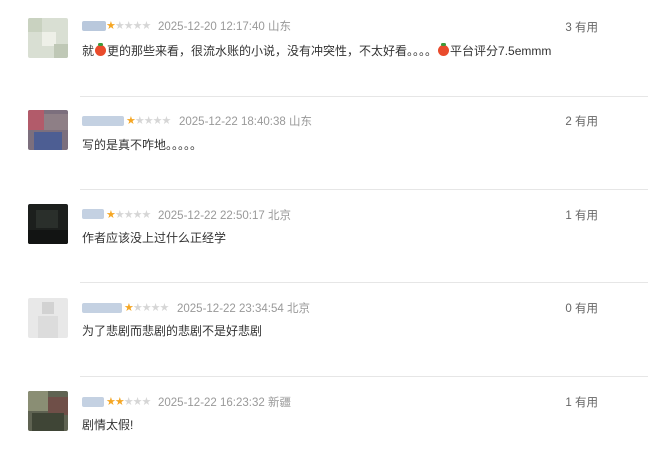  What do you see at coordinates (108, 425) in the screenshot?
I see `comment-text: 剧情太假!` at bounding box center [108, 425].